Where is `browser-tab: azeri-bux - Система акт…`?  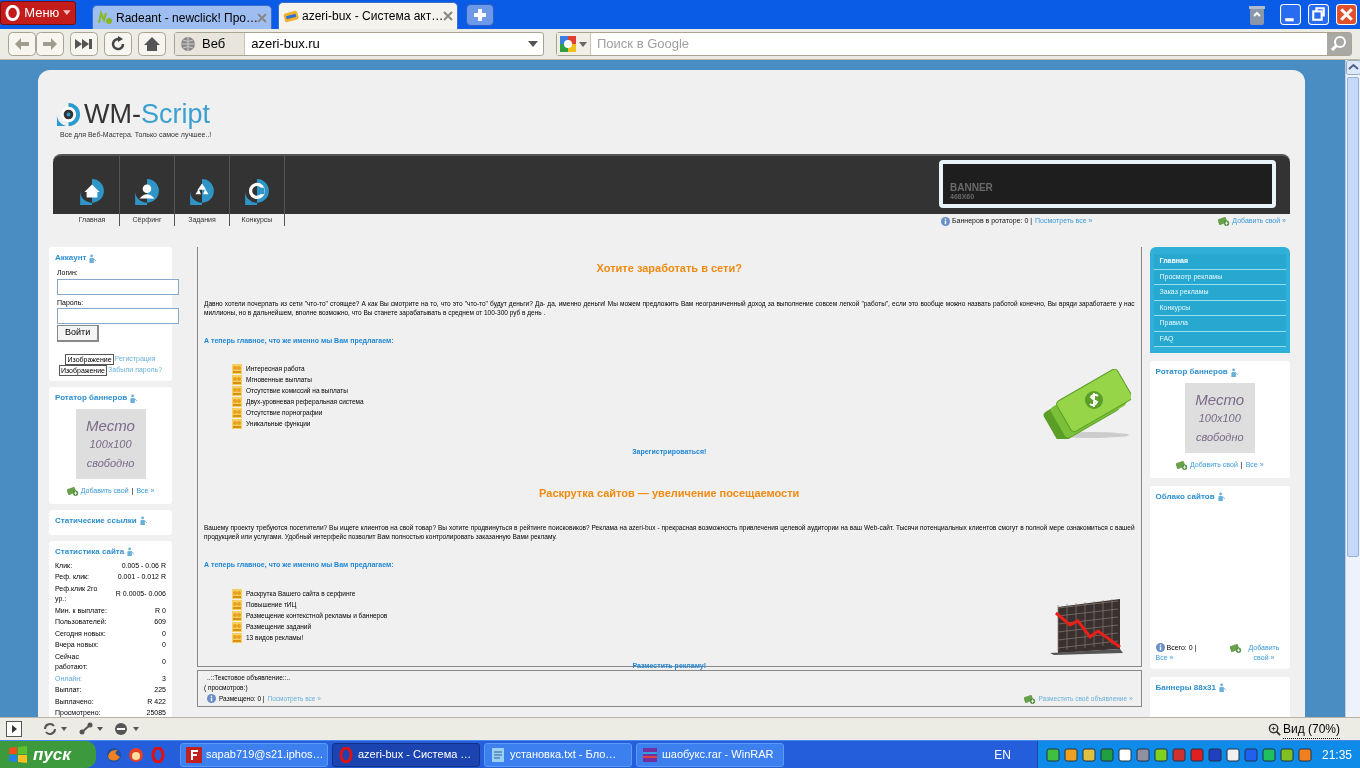
browser-tab: azeri-bux - Система акт… is located at coordinates (368, 15).